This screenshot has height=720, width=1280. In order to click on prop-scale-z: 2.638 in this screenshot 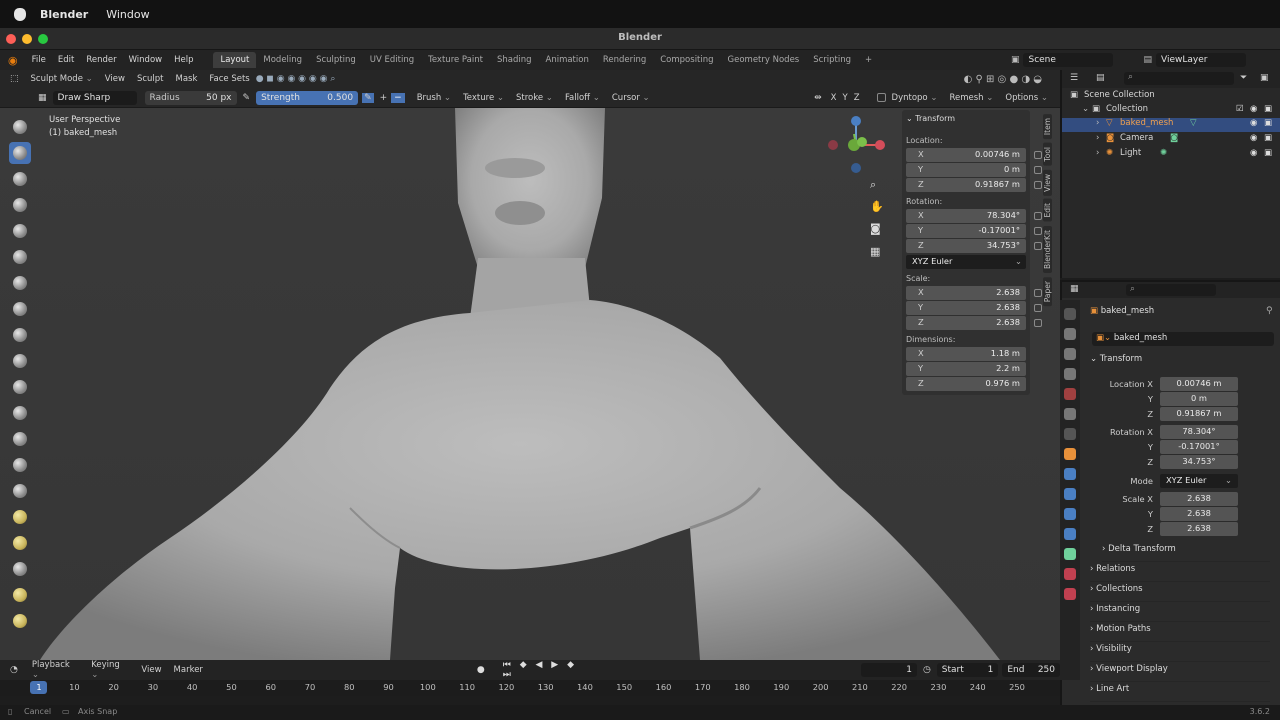, I will do `click(1199, 529)`.